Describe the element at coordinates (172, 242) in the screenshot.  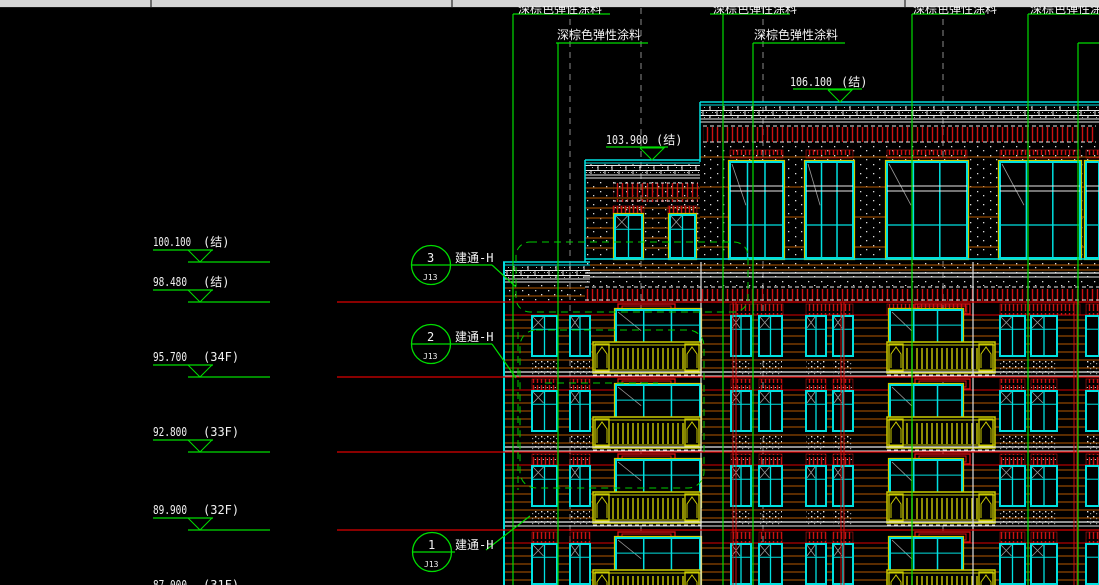
I see `elevation-value: 100.100` at that location.